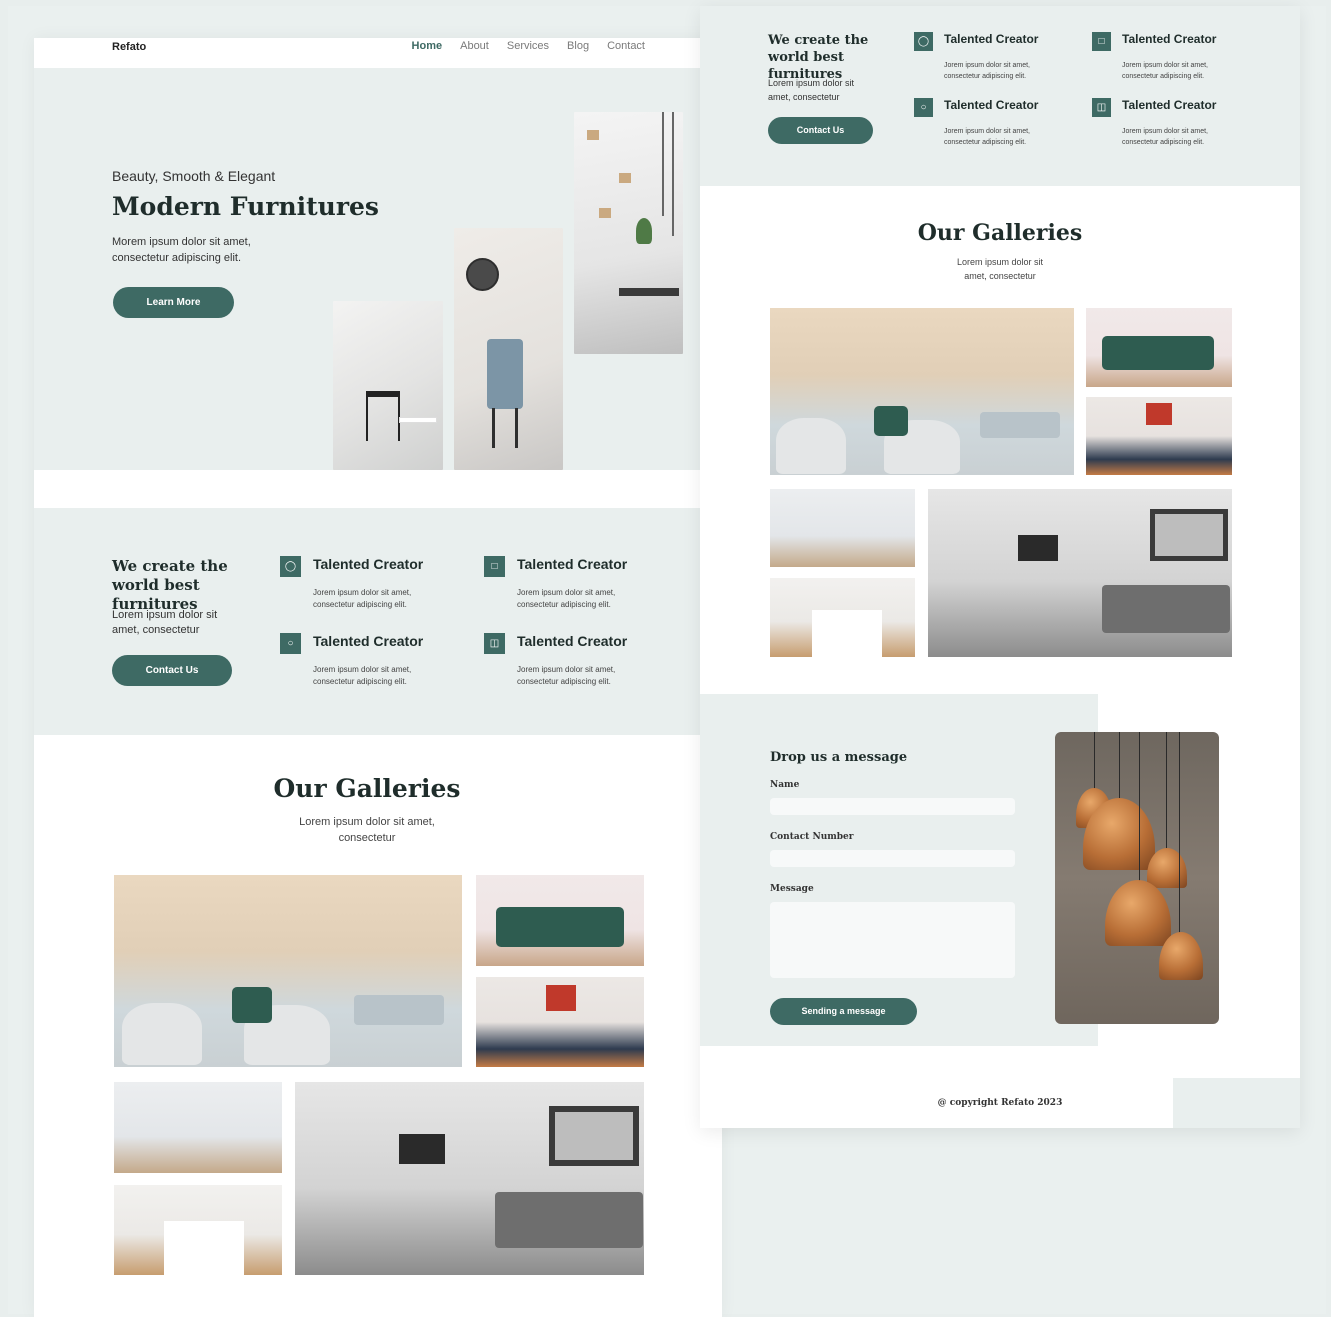  What do you see at coordinates (892, 940) in the screenshot?
I see `message-textarea` at bounding box center [892, 940].